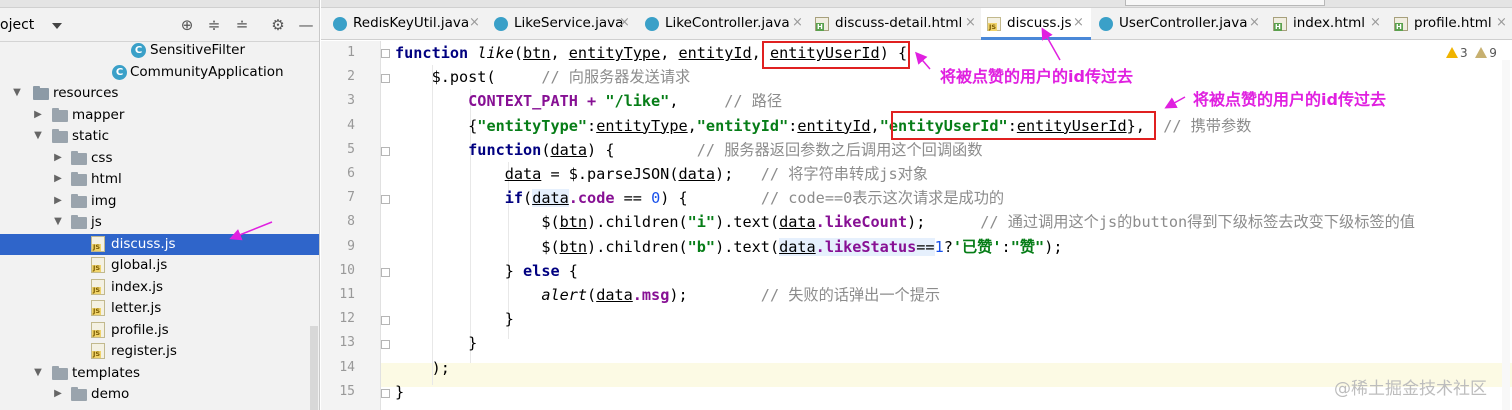 The image size is (1512, 410). What do you see at coordinates (242, 25) in the screenshot?
I see `collapse-all-icon: ≐` at bounding box center [242, 25].